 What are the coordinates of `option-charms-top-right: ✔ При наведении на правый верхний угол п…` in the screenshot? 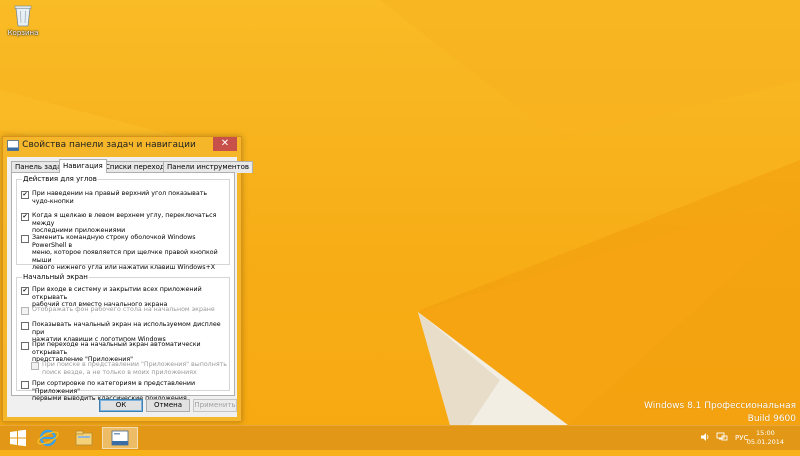 It's located at (114, 197).